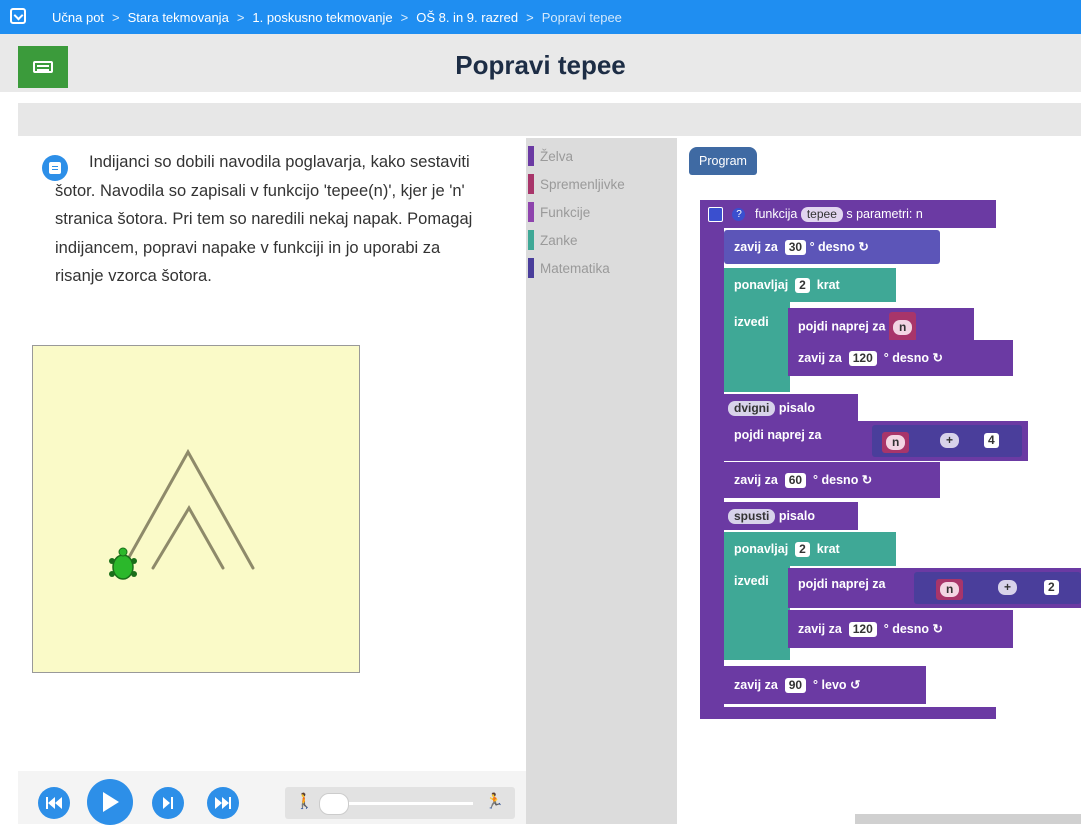  I want to click on angle-field: 30, so click(795, 248).